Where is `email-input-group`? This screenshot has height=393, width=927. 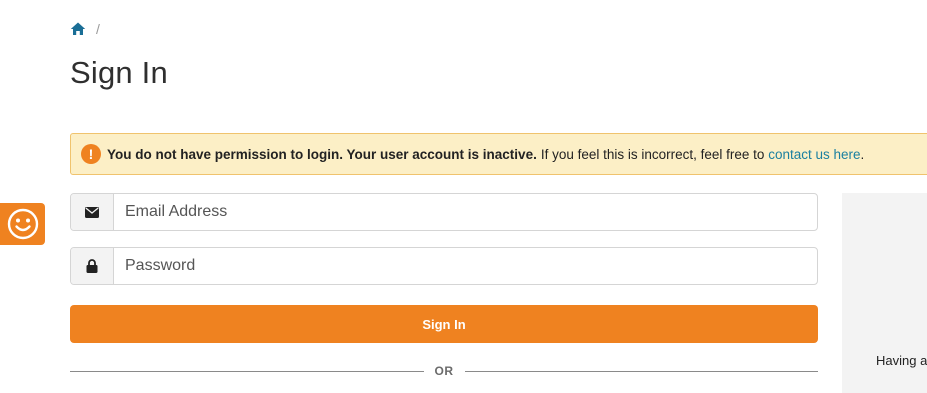
email-input-group is located at coordinates (444, 212).